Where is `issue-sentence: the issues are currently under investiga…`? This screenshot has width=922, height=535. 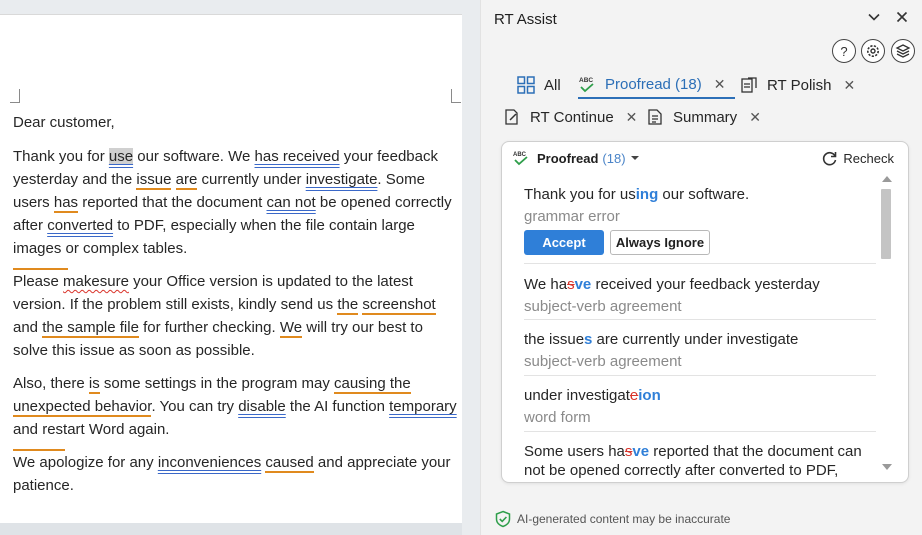
issue-sentence: the issues are currently under investiga… is located at coordinates (661, 339).